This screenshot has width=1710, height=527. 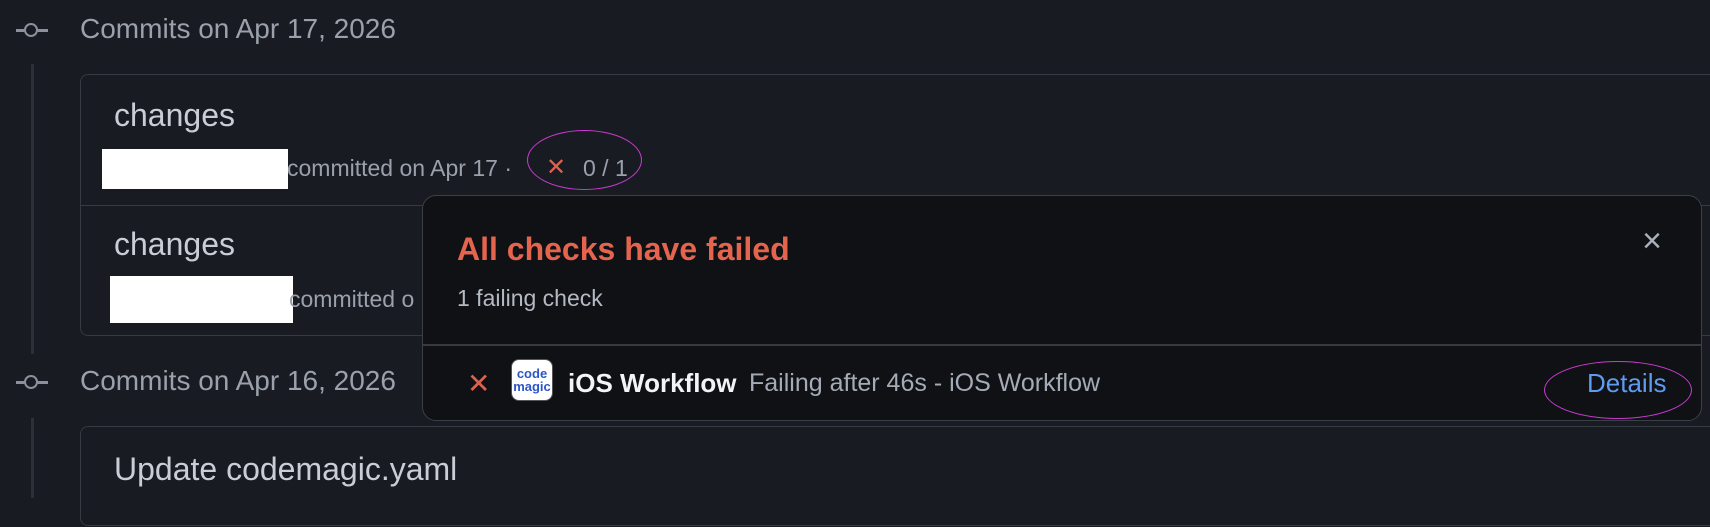 What do you see at coordinates (623, 249) in the screenshot?
I see `popover-title: All checks have failed` at bounding box center [623, 249].